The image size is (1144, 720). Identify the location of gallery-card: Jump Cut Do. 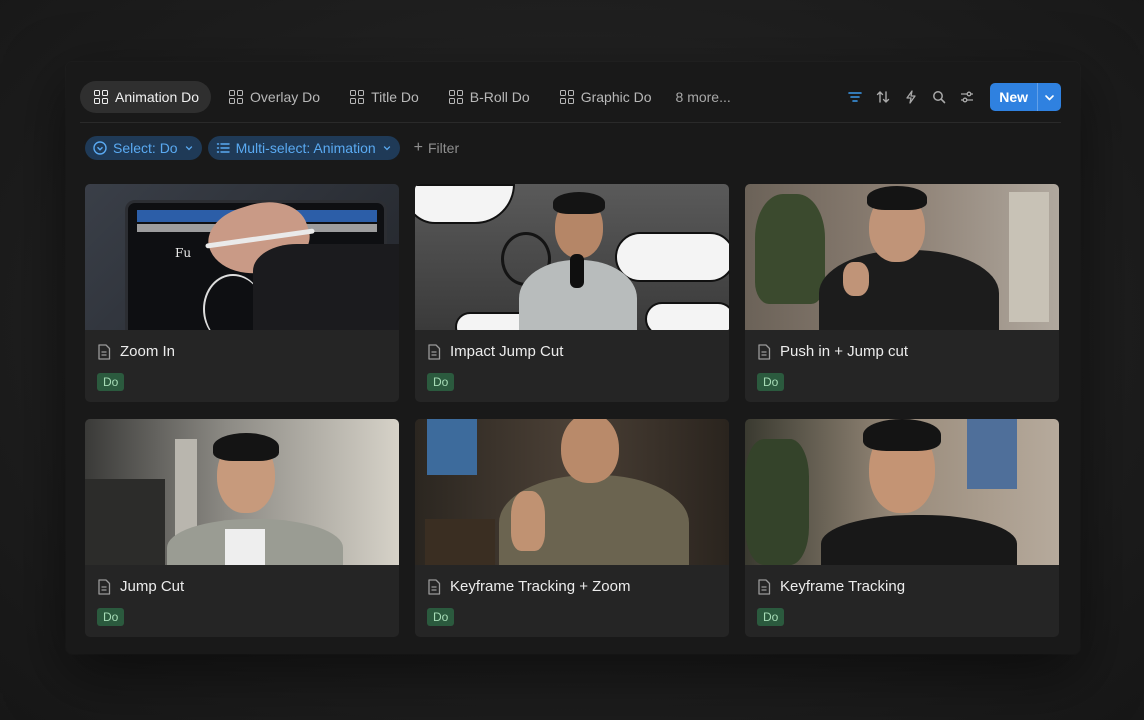
(242, 528).